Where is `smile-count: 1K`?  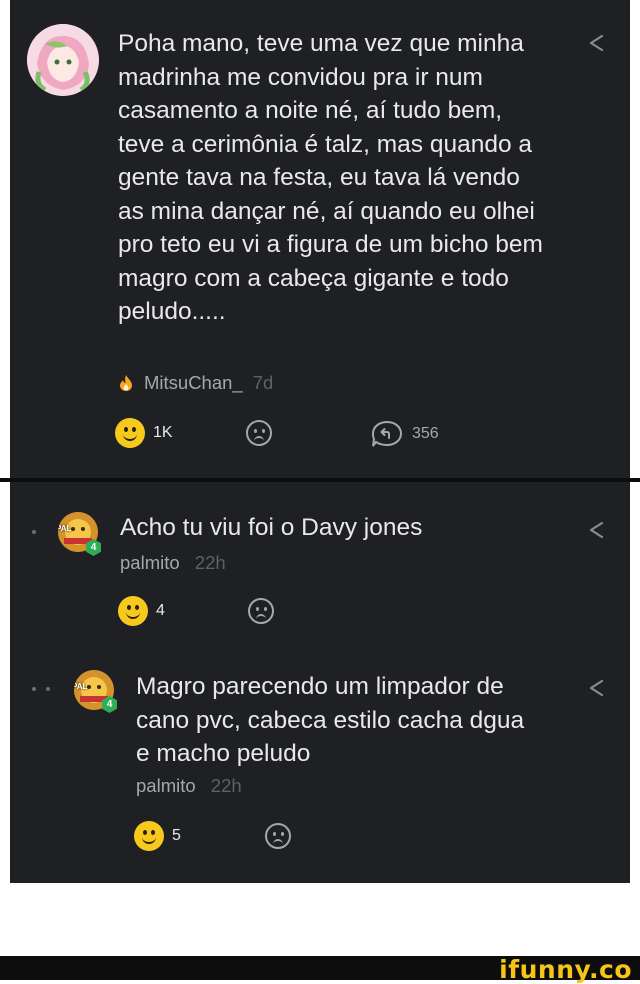 smile-count: 1K is located at coordinates (163, 432).